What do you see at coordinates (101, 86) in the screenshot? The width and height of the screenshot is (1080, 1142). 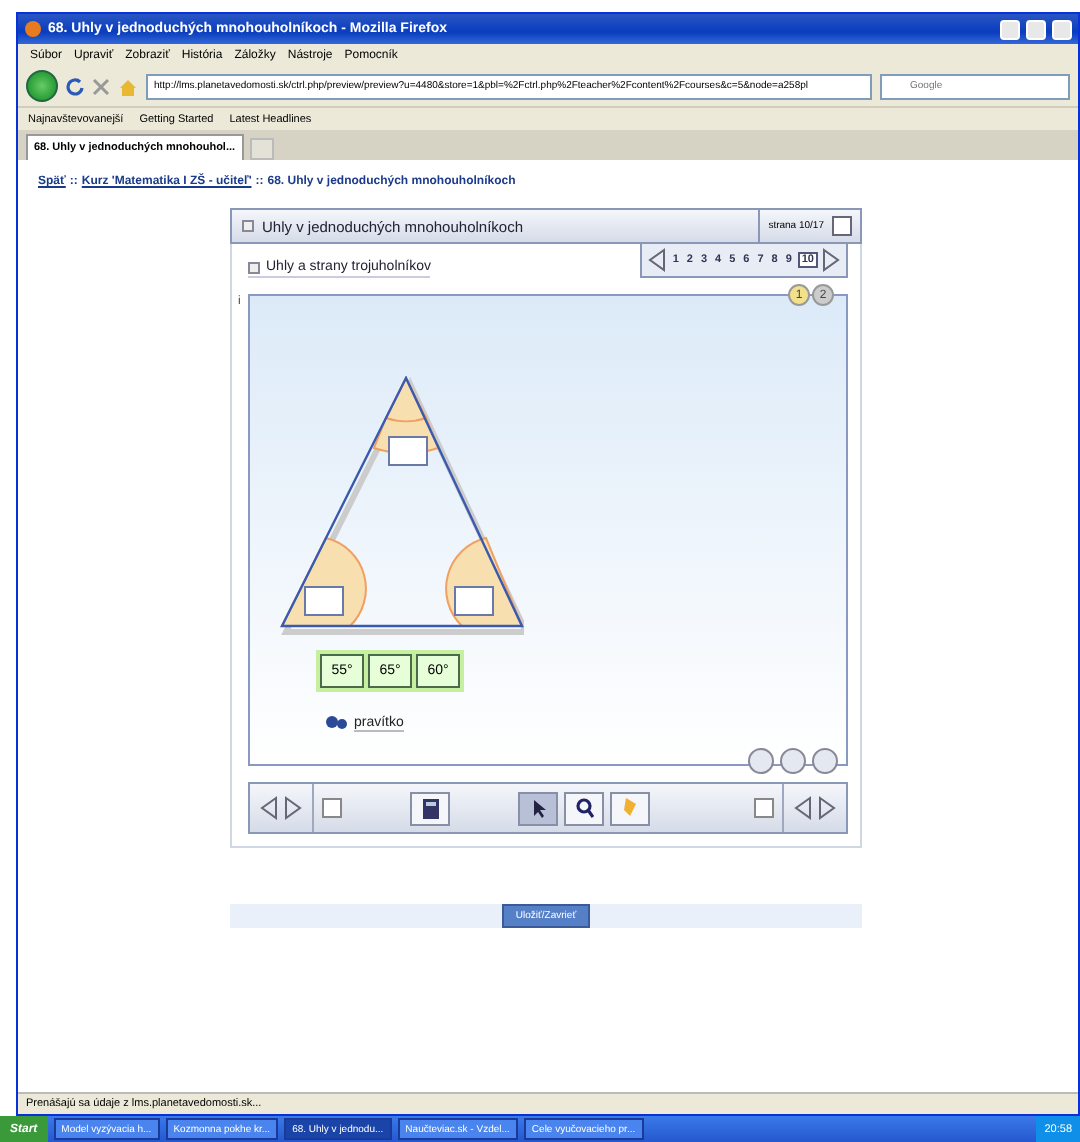 I see `stop-icon` at bounding box center [101, 86].